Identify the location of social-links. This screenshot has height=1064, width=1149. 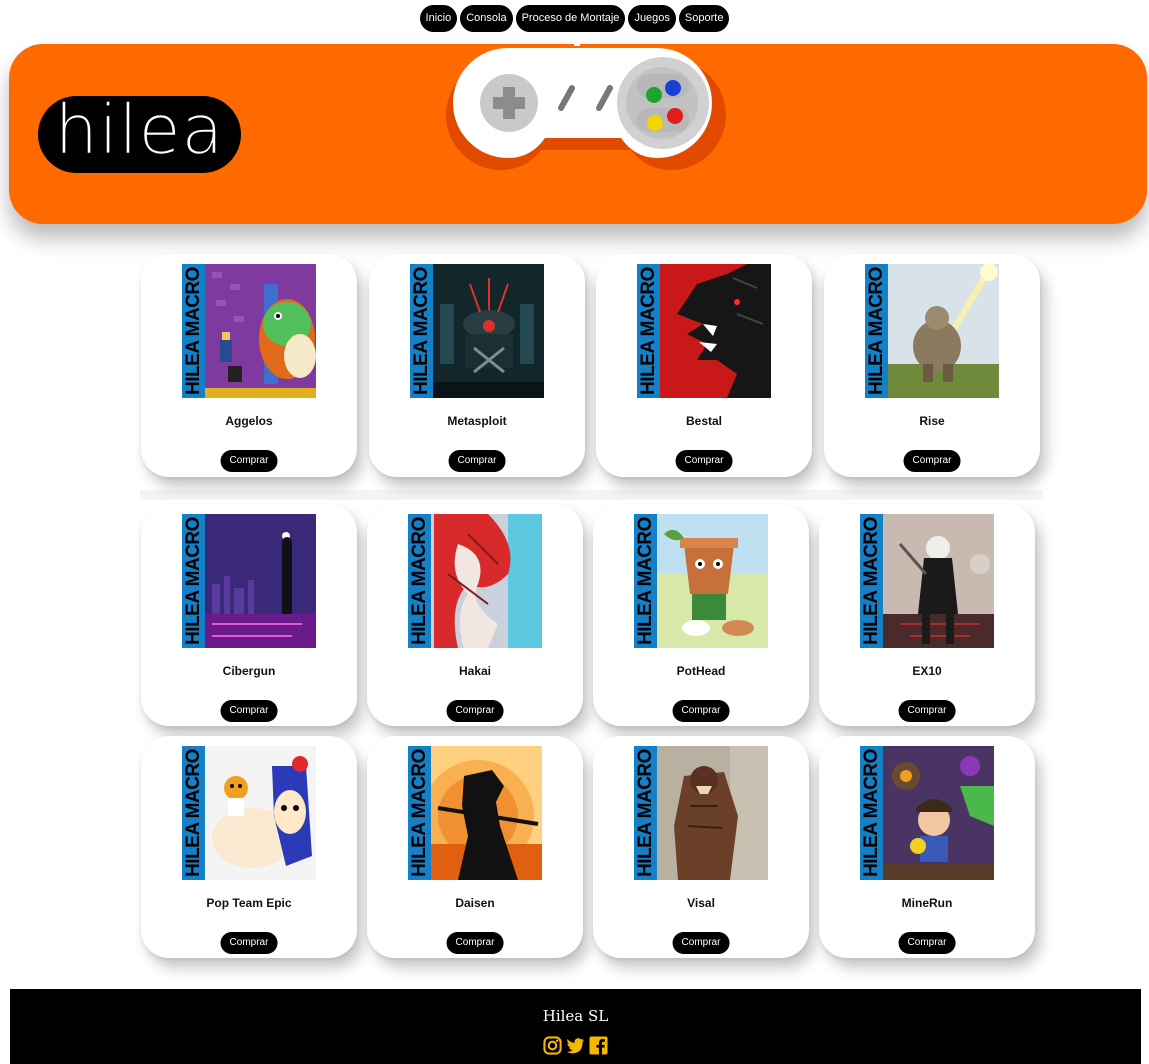
(575, 1045).